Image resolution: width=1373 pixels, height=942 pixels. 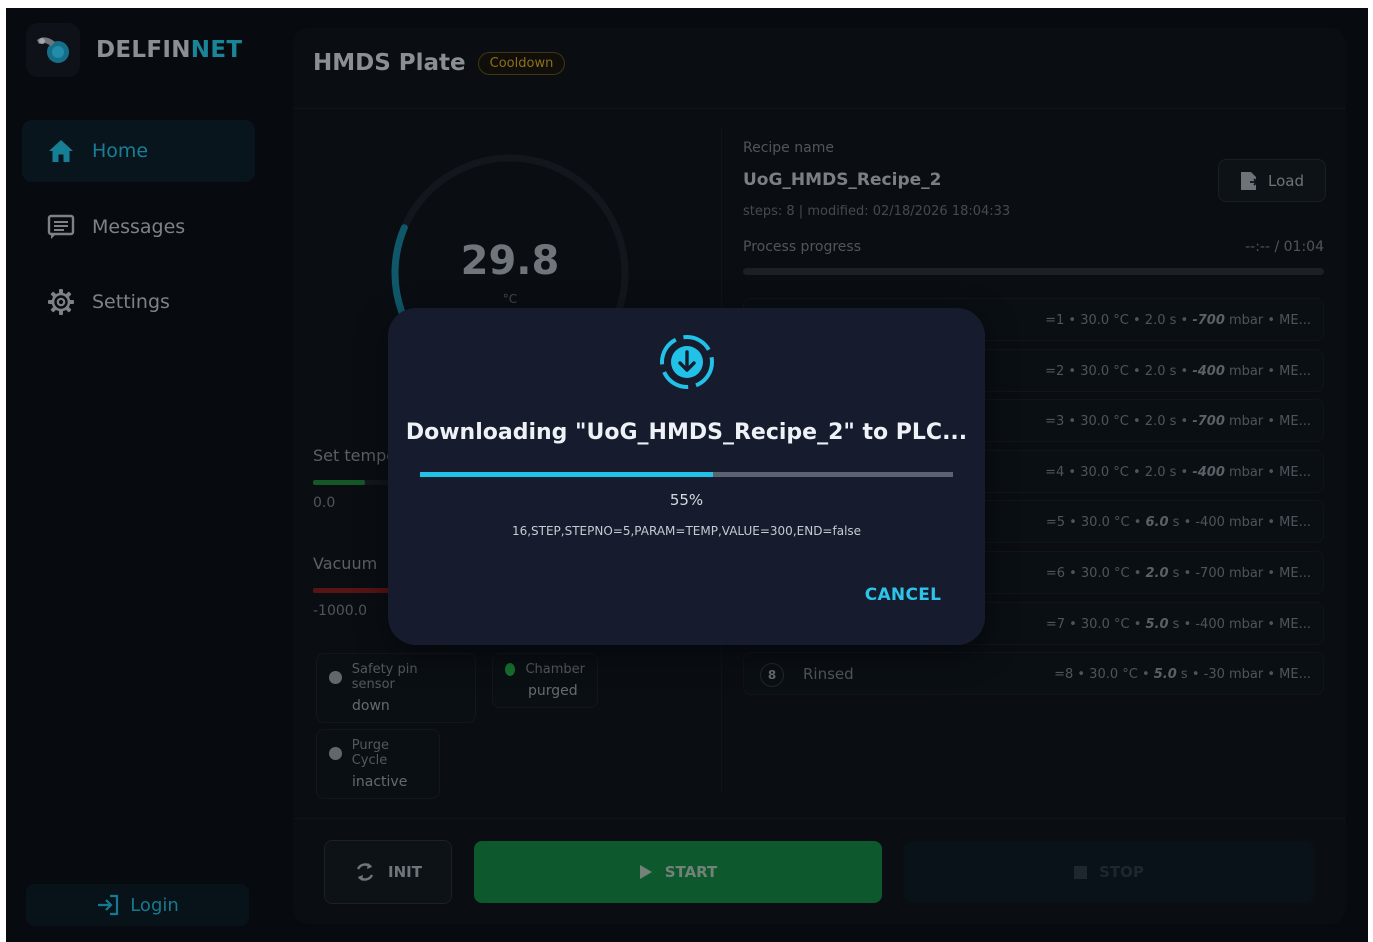 I want to click on download-progress-bar, so click(x=686, y=474).